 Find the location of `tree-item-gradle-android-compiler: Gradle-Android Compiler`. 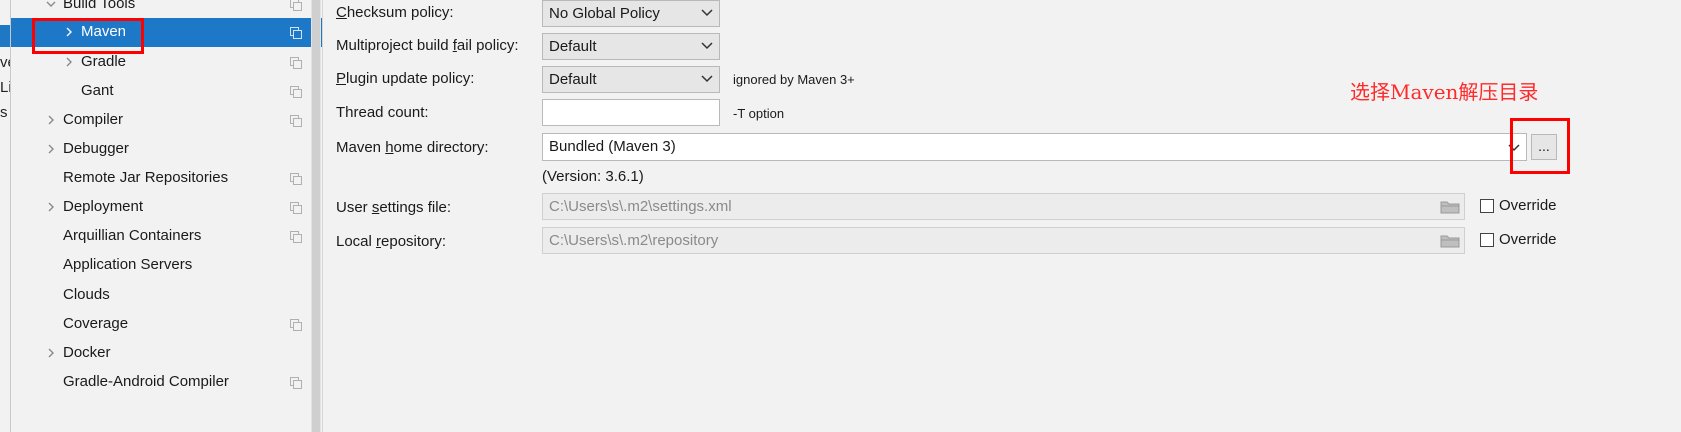

tree-item-gradle-android-compiler: Gradle-Android Compiler is located at coordinates (166, 382).